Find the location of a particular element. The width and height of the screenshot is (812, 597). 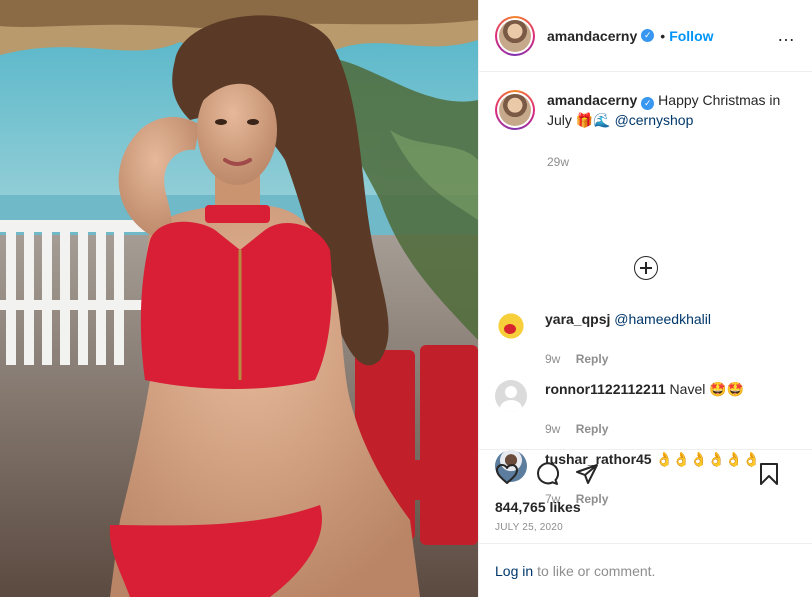

like-heart-icon is located at coordinates (507, 474).